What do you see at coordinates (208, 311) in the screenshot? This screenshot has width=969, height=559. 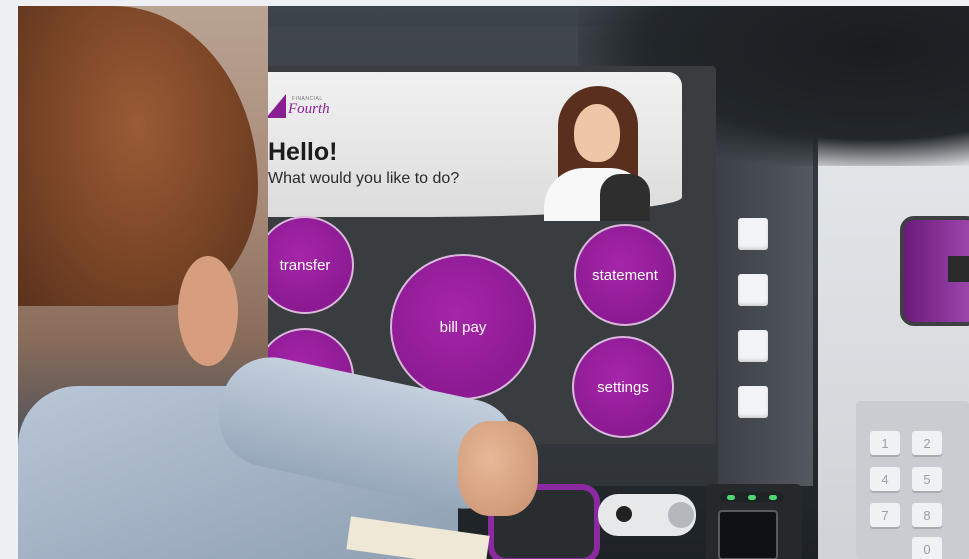 I see `person-ear` at bounding box center [208, 311].